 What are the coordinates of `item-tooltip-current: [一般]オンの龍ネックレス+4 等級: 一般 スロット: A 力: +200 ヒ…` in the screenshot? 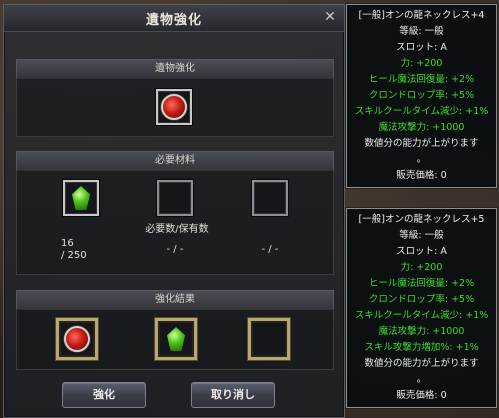 It's located at (421, 96).